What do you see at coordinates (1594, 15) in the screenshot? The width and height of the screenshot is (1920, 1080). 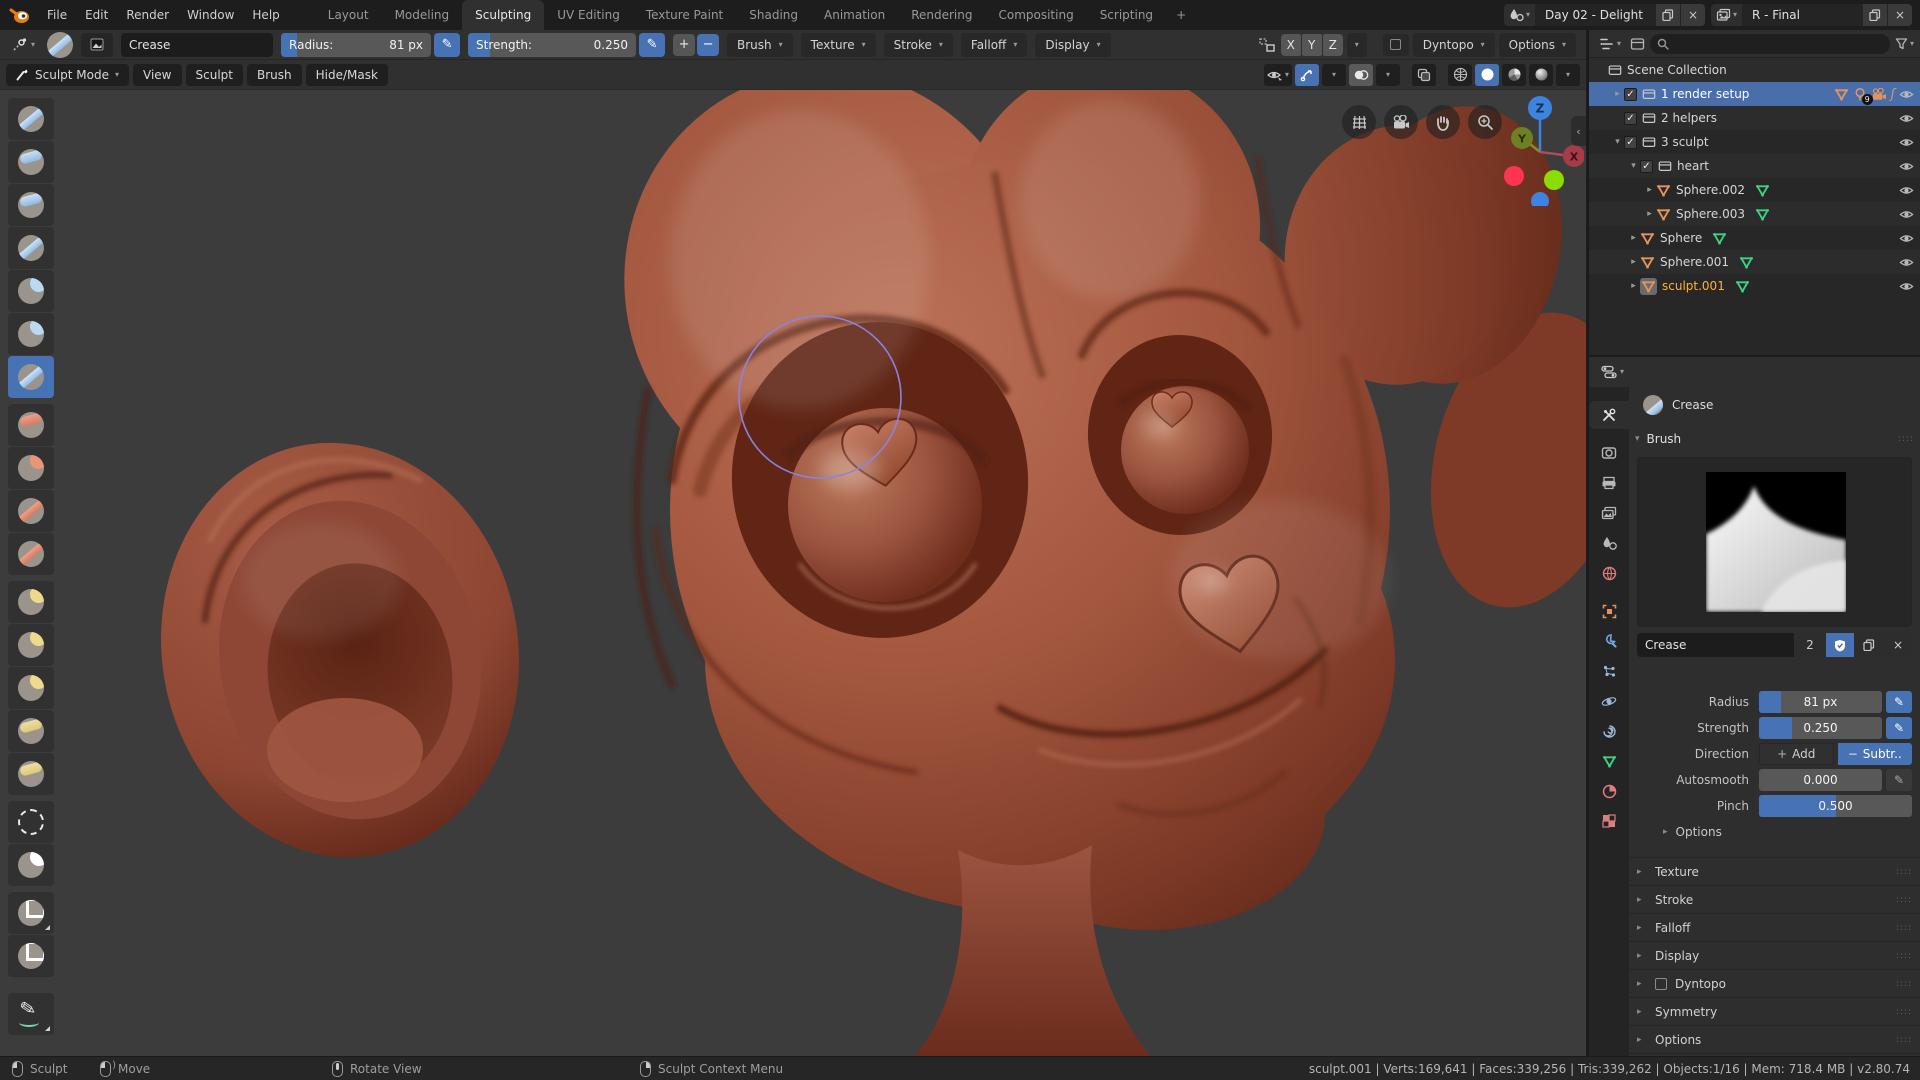 I see `scene-name-field: Day 02 - Delight` at bounding box center [1594, 15].